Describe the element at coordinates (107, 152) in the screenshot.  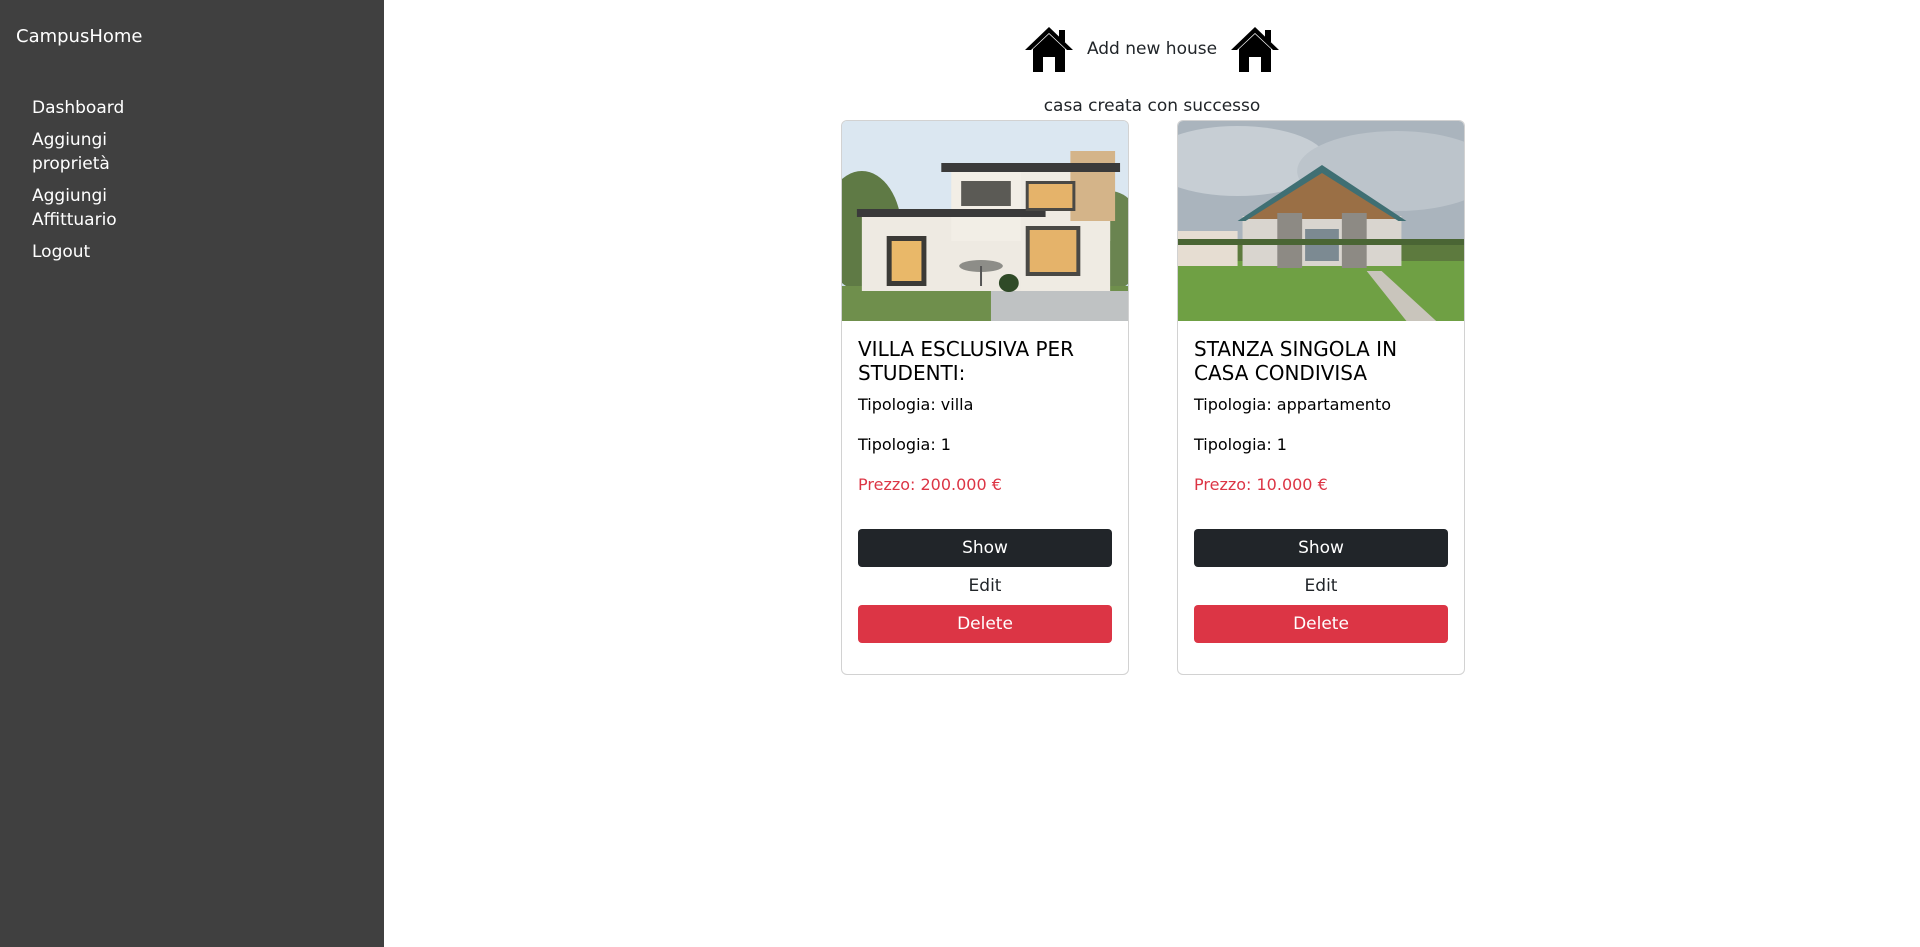
I see `sidebar-item-add-property: Aggiungi proprietà` at that location.